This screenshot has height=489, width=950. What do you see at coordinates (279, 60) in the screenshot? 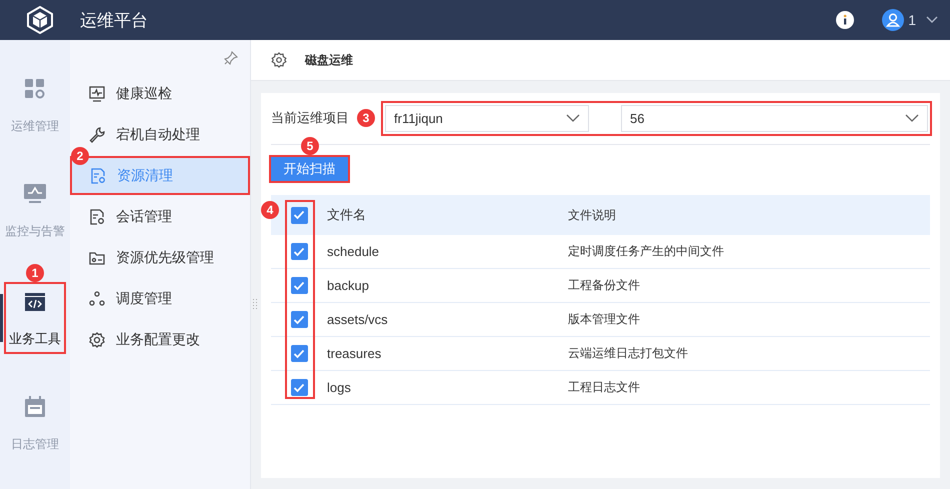
I see `settings-icon` at bounding box center [279, 60].